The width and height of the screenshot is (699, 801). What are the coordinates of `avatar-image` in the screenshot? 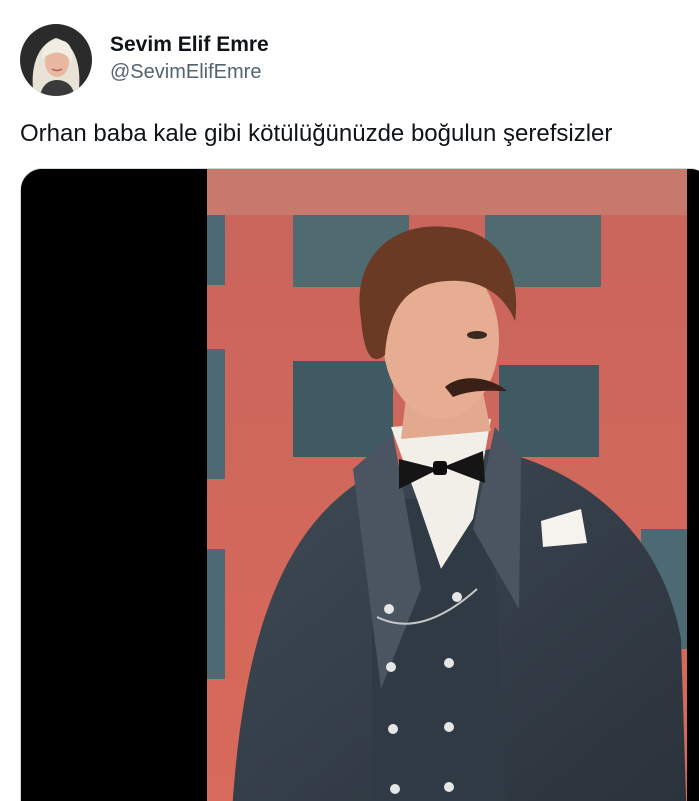 It's located at (56, 60).